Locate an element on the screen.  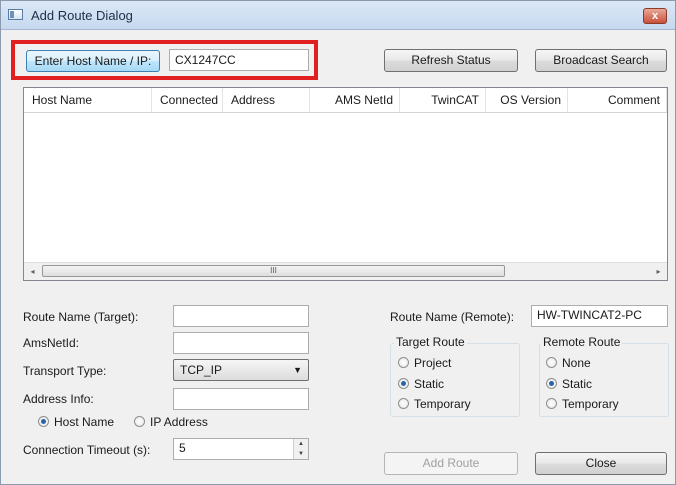
transport-type-value: TCP_IP is located at coordinates (201, 370).